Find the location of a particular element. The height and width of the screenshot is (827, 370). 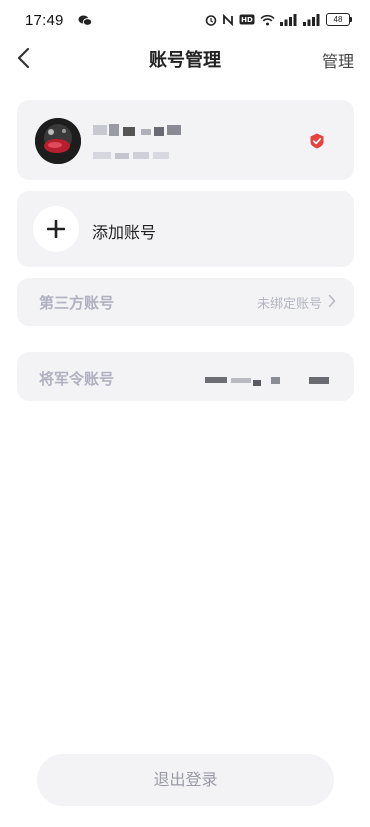

status-bar: 17:49 HD 48 is located at coordinates (185, 21).